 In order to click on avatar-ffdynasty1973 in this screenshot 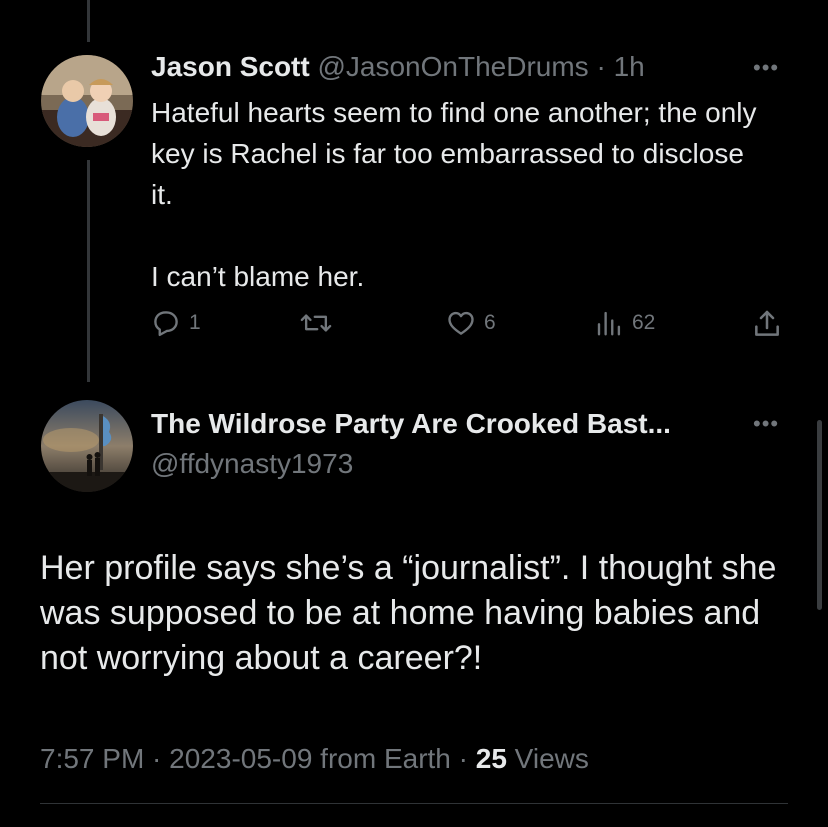, I will do `click(87, 446)`.